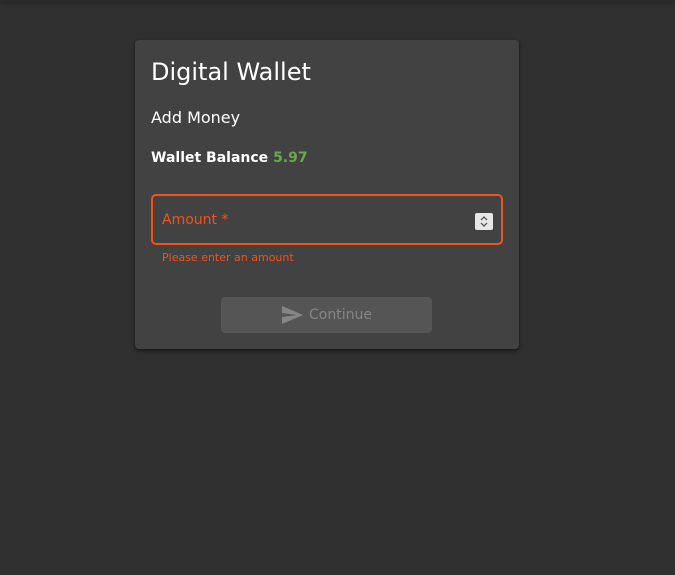 This screenshot has width=675, height=575. What do you see at coordinates (340, 315) in the screenshot?
I see `continue-button-label: Continue` at bounding box center [340, 315].